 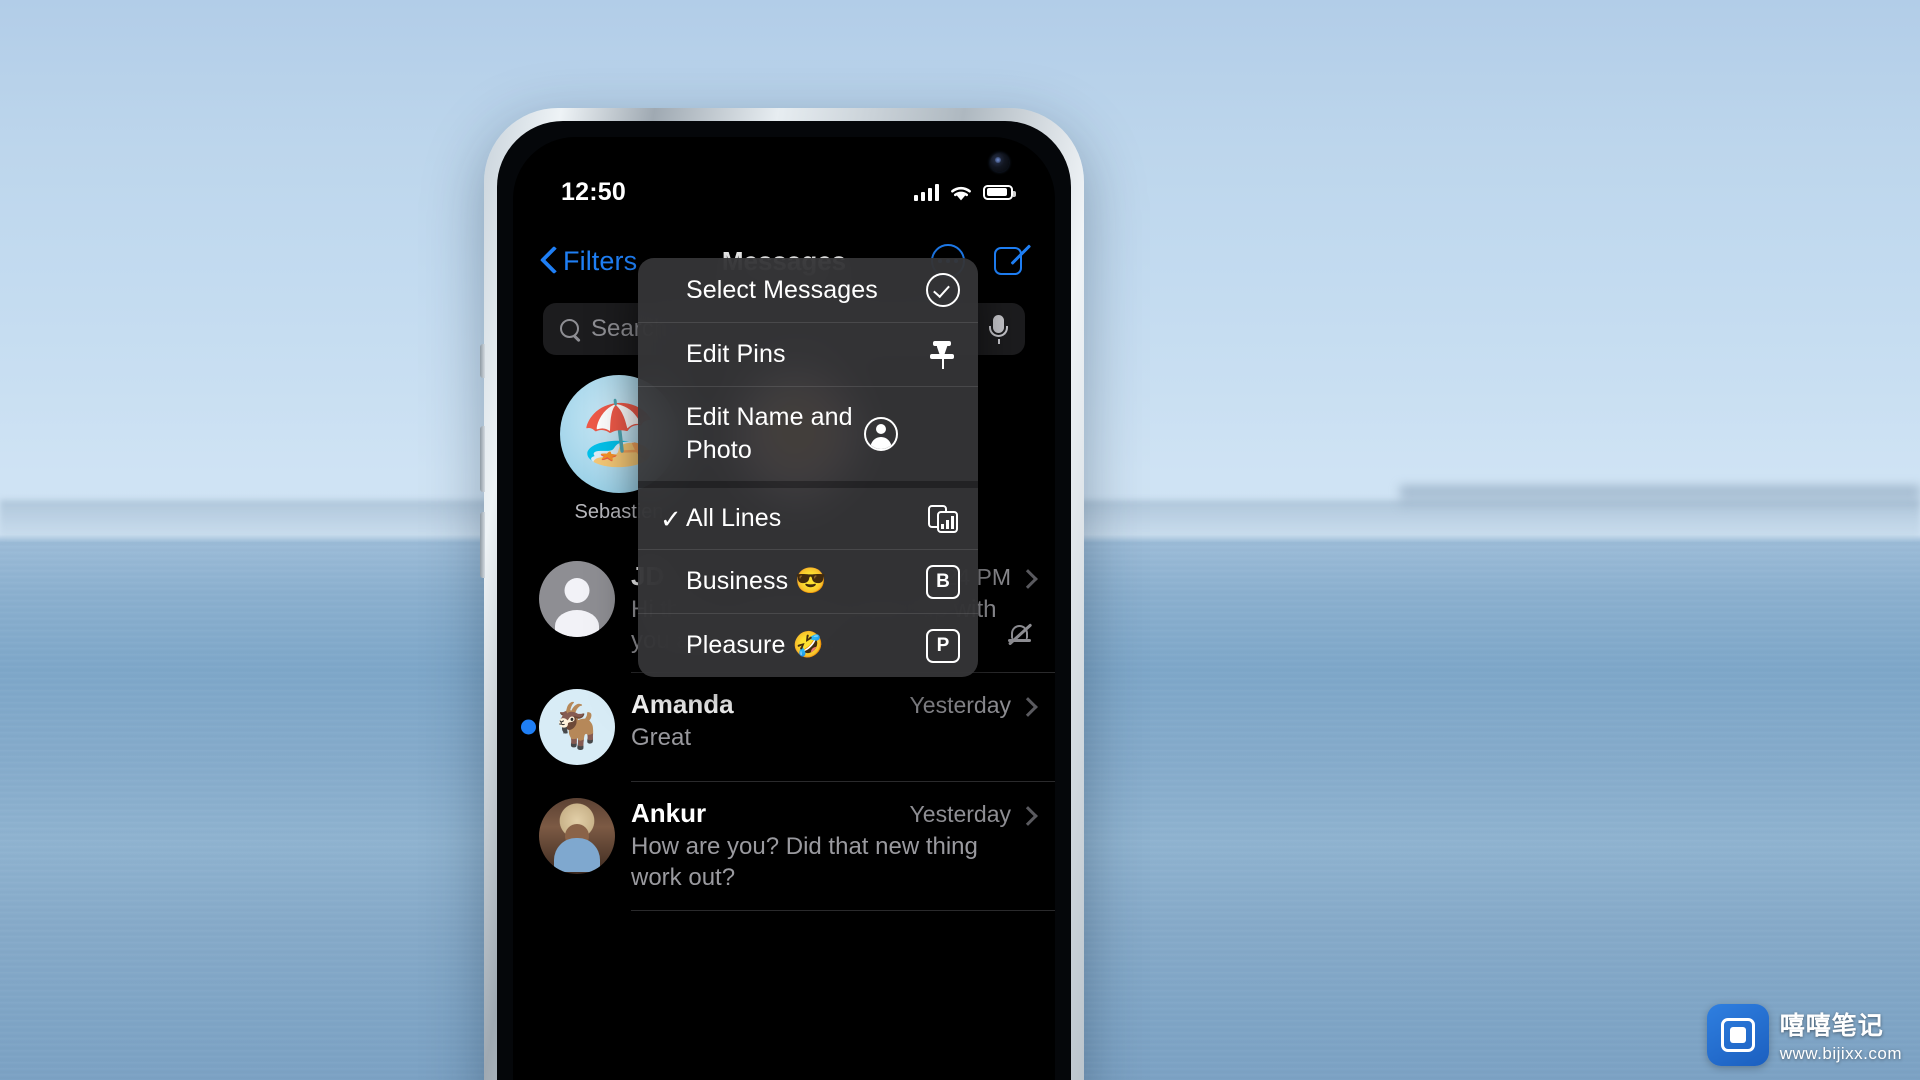 What do you see at coordinates (1737, 1035) in the screenshot?
I see `notebook-logo-icon` at bounding box center [1737, 1035].